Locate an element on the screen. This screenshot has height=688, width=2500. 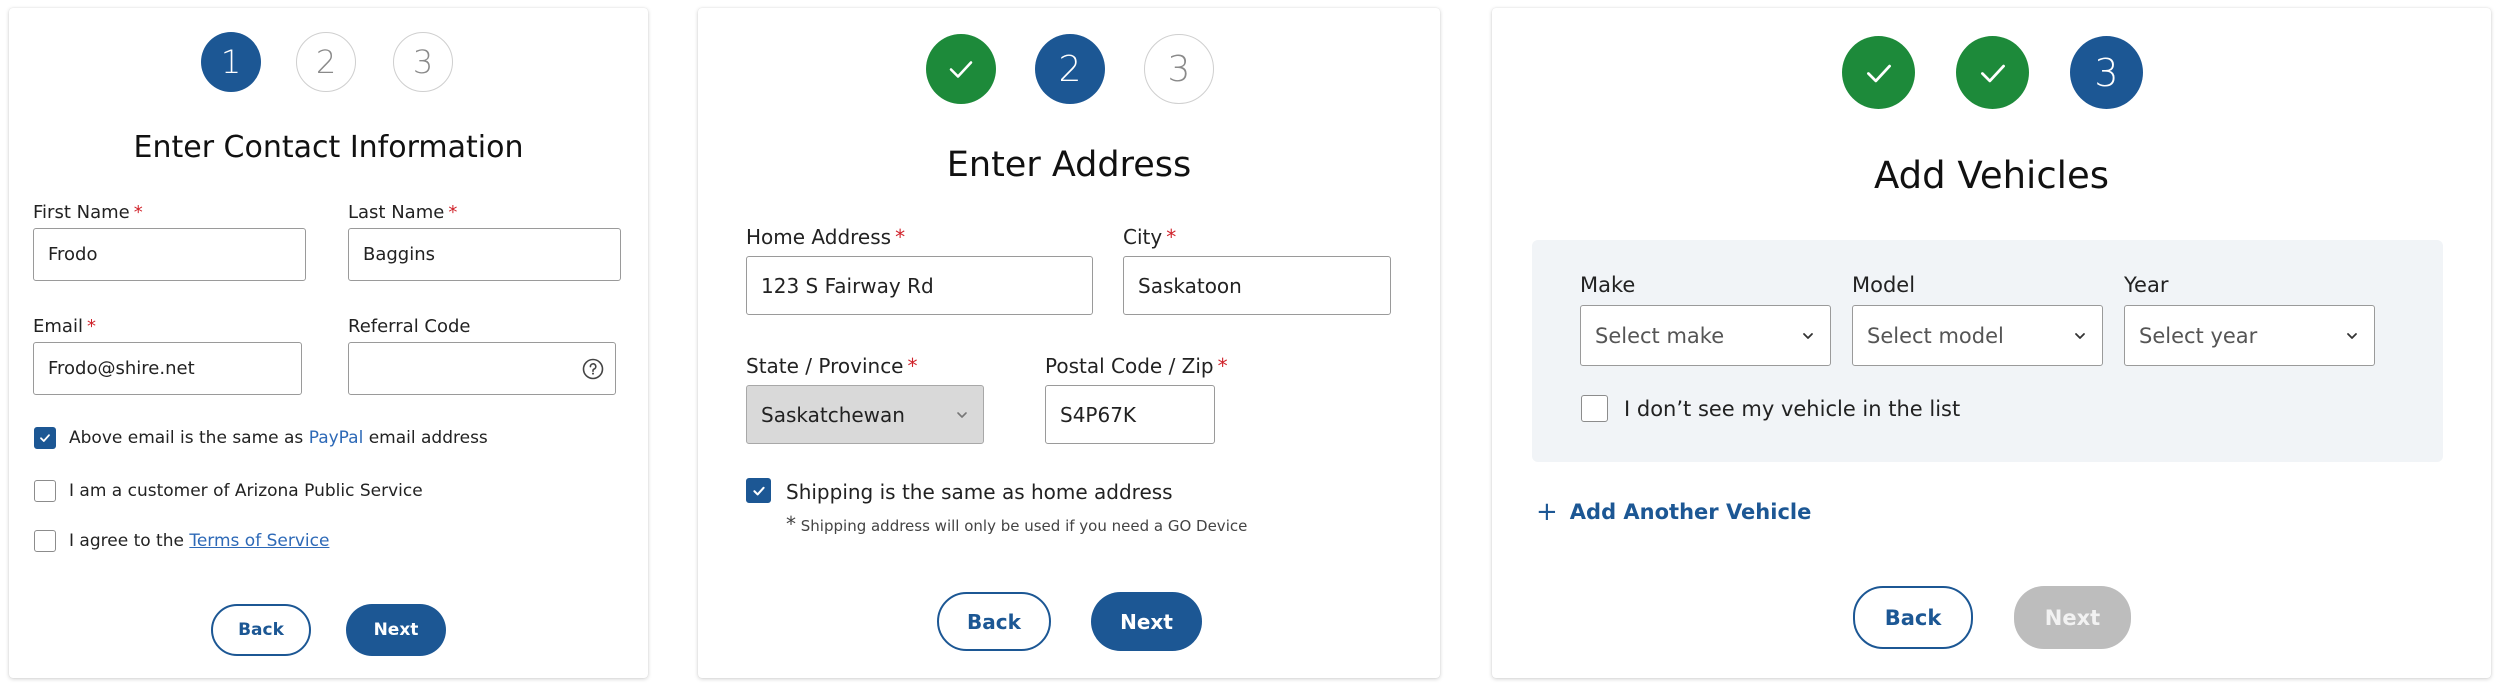
model-label: Model is located at coordinates (1884, 285).